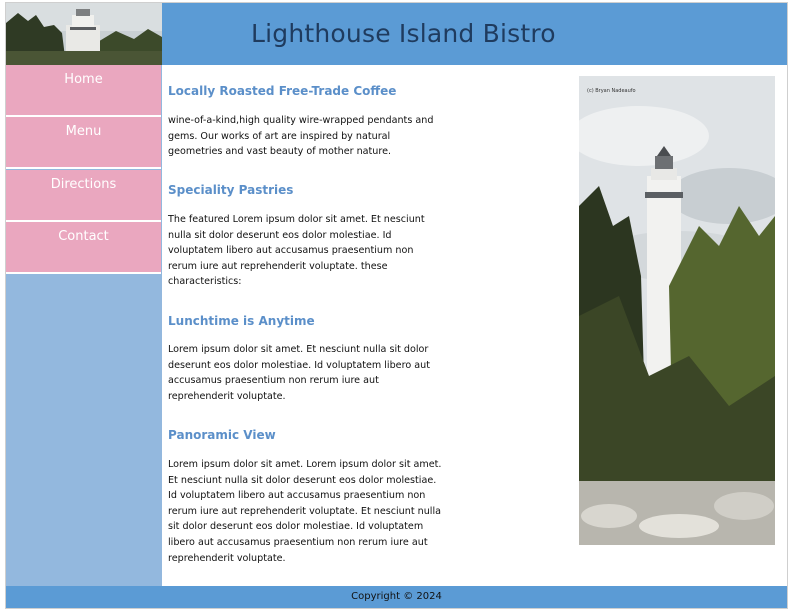 This screenshot has height=612, width=793. I want to click on photo-caption: (c) Bryan Nadeaufo, so click(611, 91).